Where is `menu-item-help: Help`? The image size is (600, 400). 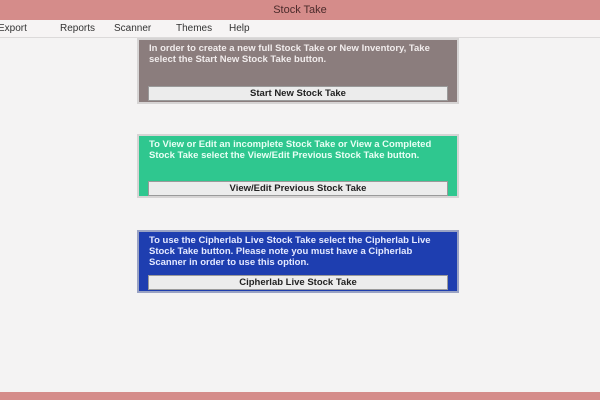
menu-item-help: Help is located at coordinates (239, 28).